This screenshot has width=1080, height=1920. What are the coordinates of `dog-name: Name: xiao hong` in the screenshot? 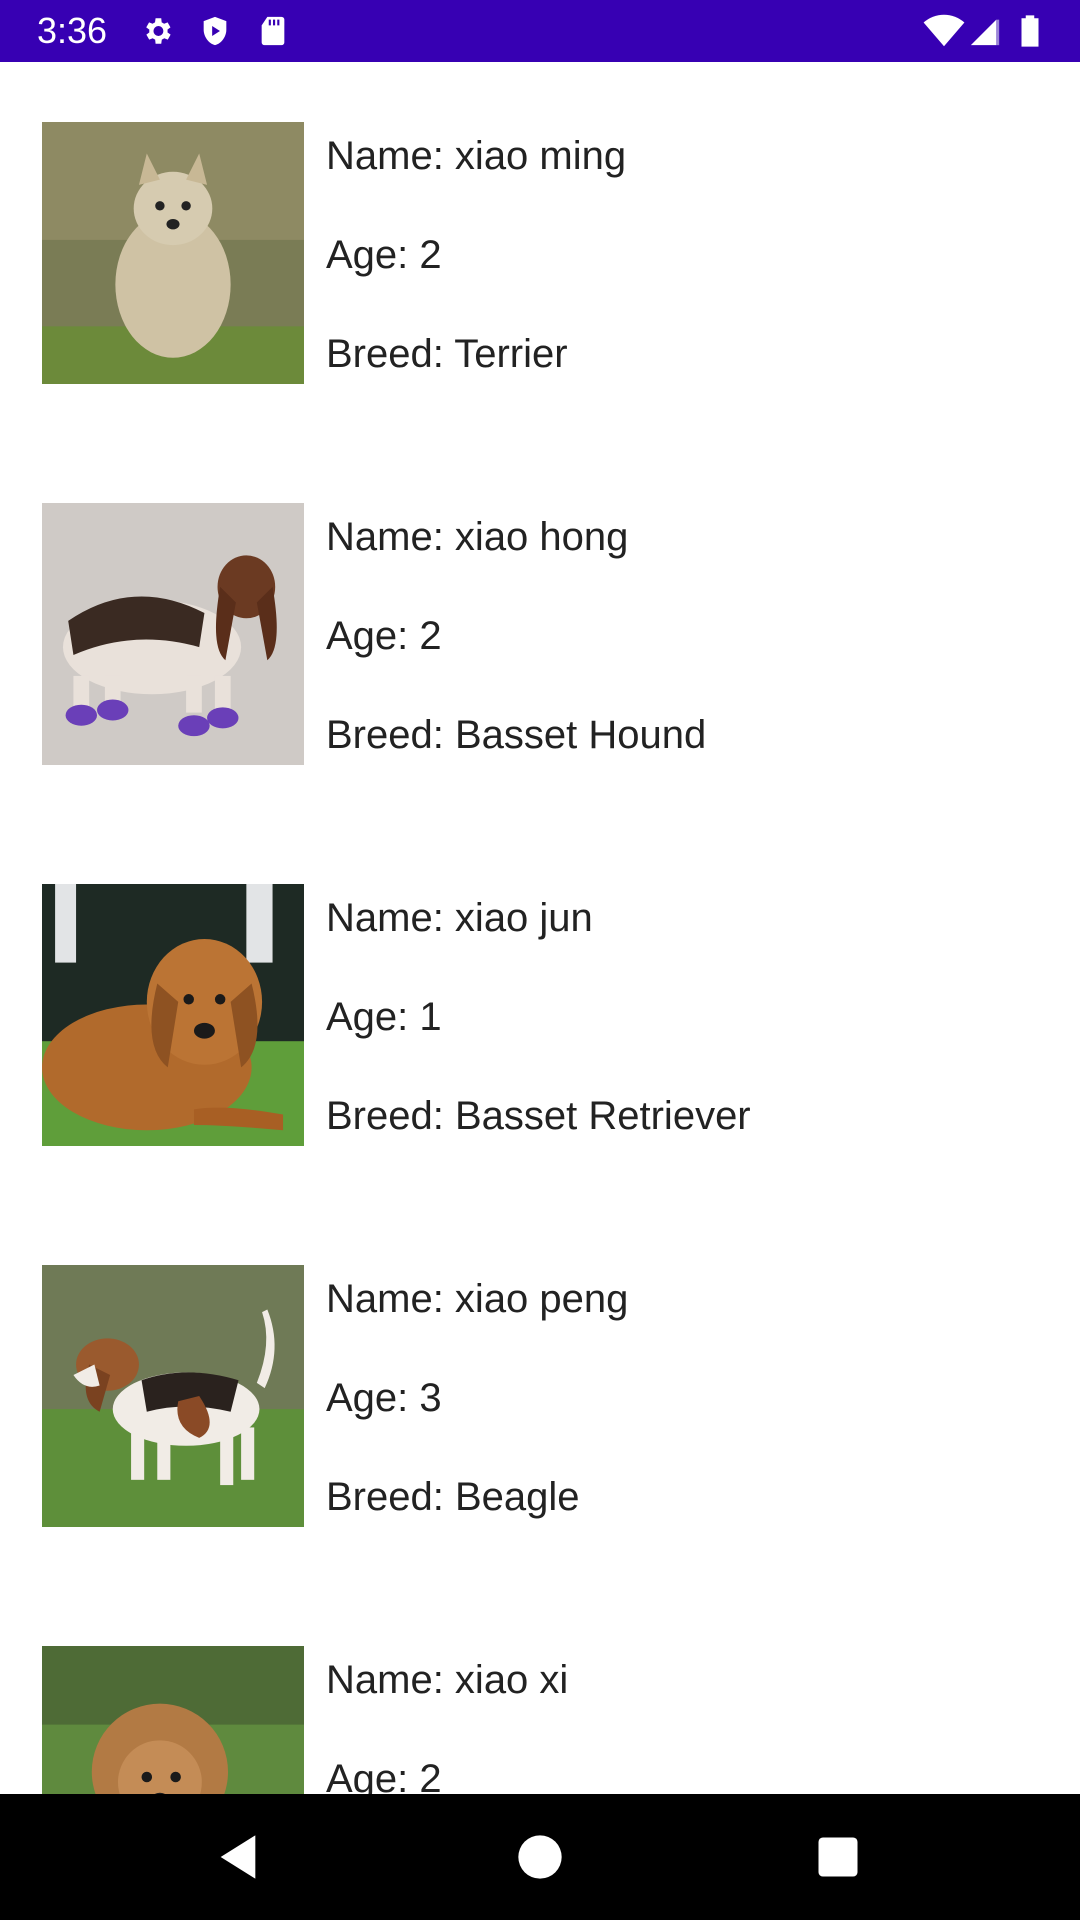 It's located at (477, 537).